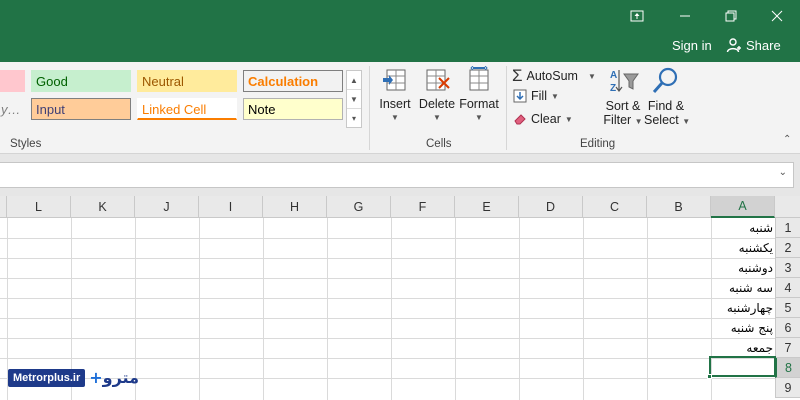  I want to click on minimize-button, so click(685, 16).